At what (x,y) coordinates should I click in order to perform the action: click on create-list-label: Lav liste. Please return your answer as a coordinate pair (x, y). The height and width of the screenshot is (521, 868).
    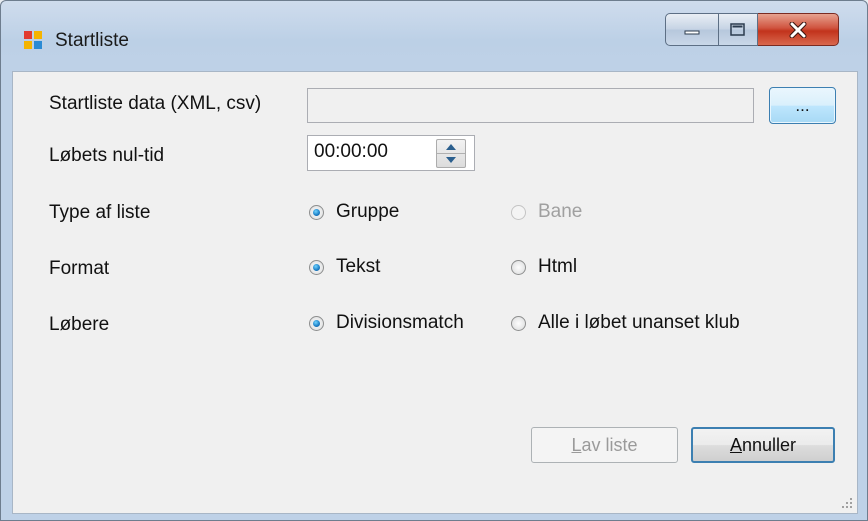
    Looking at the image, I should click on (604, 445).